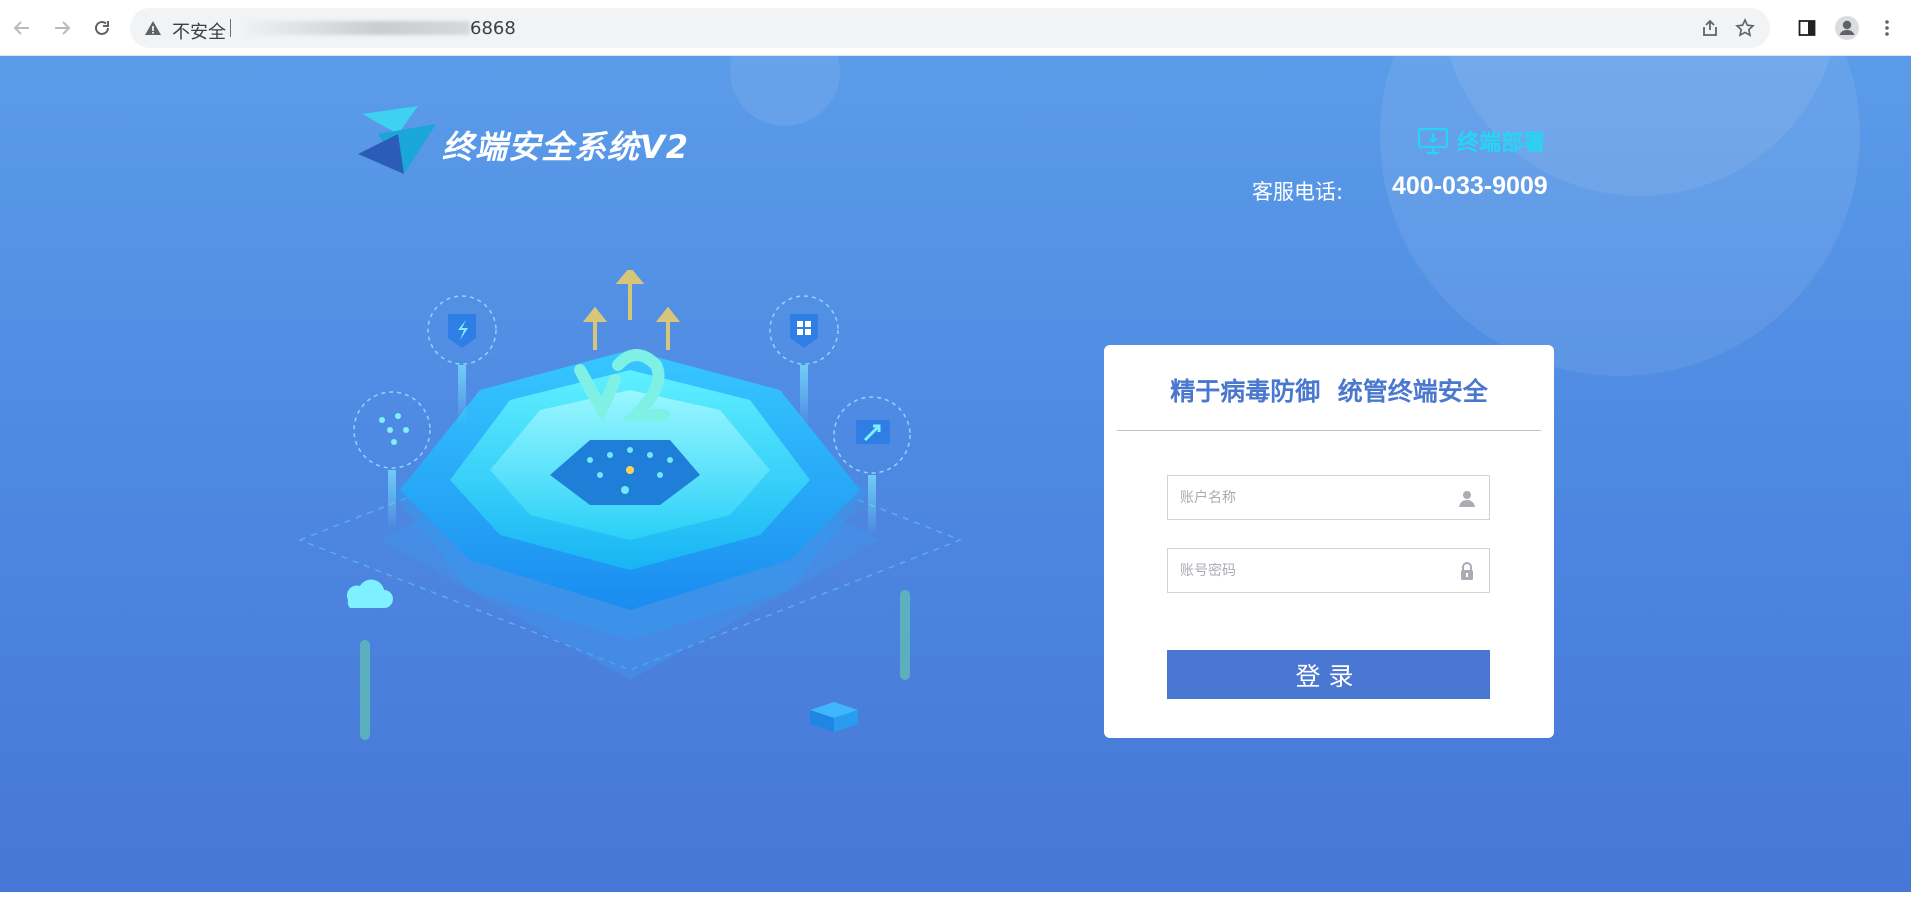  Describe the element at coordinates (493, 28) in the screenshot. I see `url-text: 6868` at that location.